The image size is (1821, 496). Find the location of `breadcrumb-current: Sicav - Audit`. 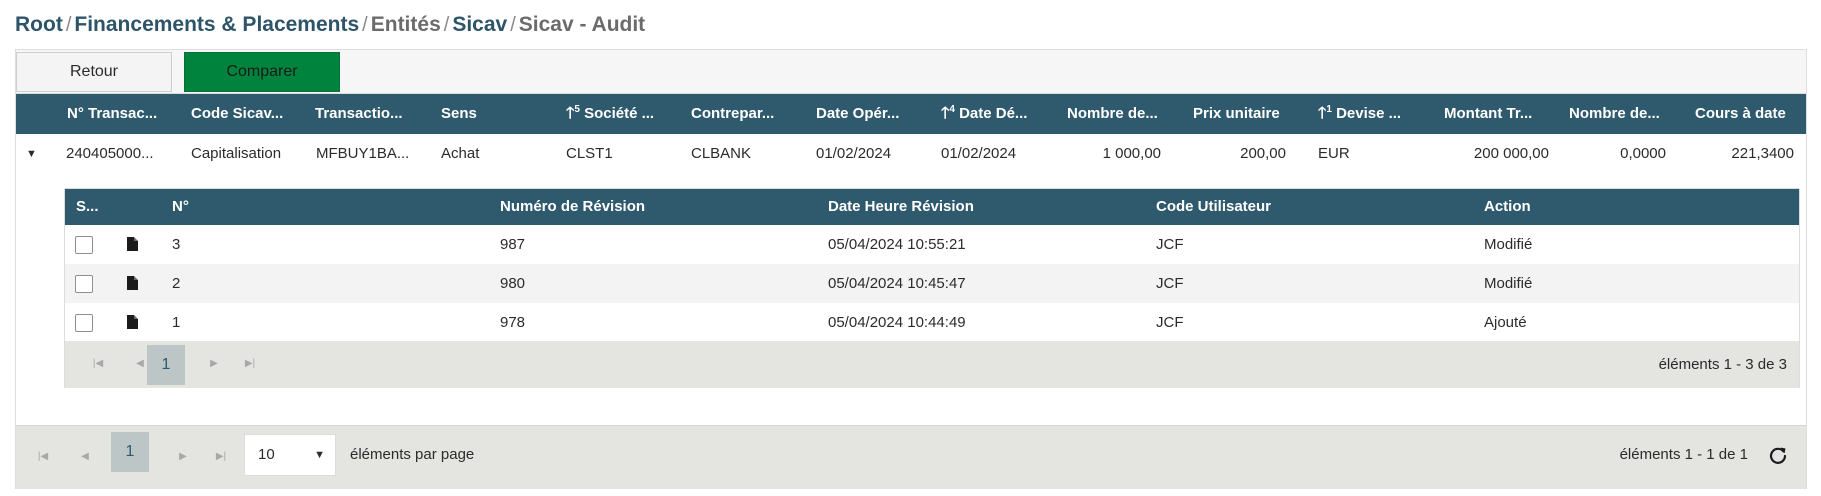

breadcrumb-current: Sicav - Audit is located at coordinates (582, 24).